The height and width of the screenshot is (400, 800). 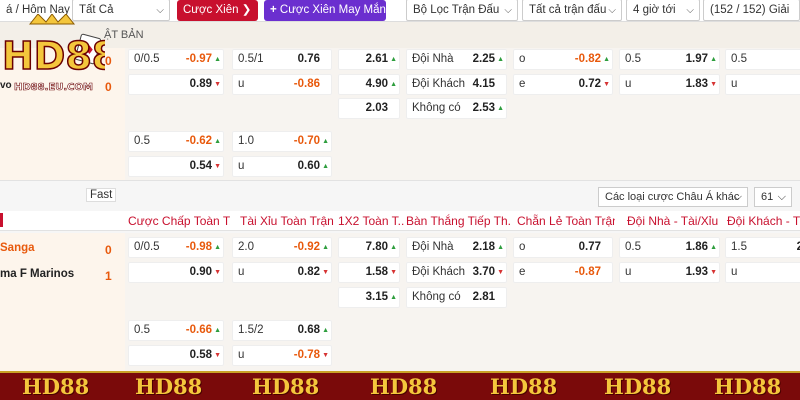 What do you see at coordinates (17, 248) in the screenshot?
I see `home-team: Sanga` at bounding box center [17, 248].